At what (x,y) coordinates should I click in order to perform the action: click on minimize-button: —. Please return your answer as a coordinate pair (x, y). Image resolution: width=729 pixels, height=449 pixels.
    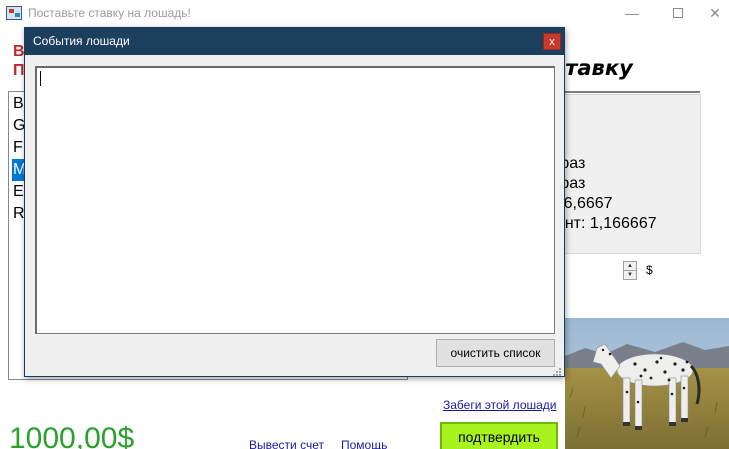
    Looking at the image, I should click on (632, 13).